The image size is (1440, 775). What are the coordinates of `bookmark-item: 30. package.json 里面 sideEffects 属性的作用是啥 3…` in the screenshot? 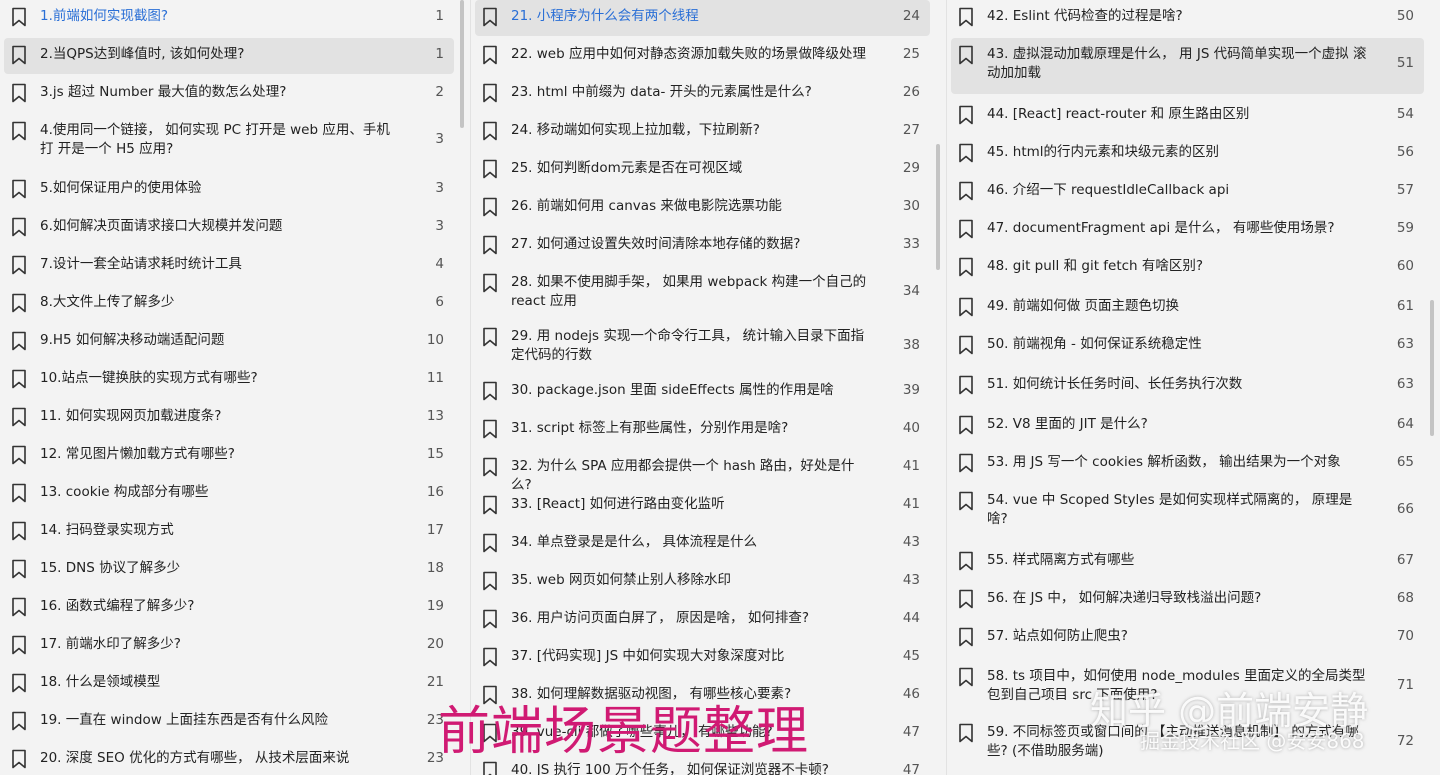 It's located at (702, 392).